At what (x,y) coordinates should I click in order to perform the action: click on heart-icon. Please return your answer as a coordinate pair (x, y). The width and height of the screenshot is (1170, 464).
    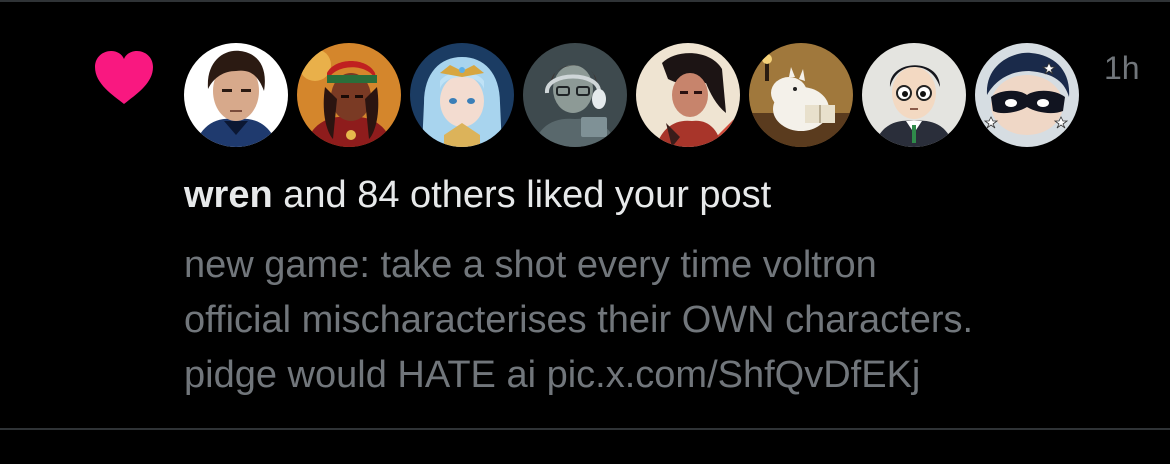
    Looking at the image, I should click on (124, 77).